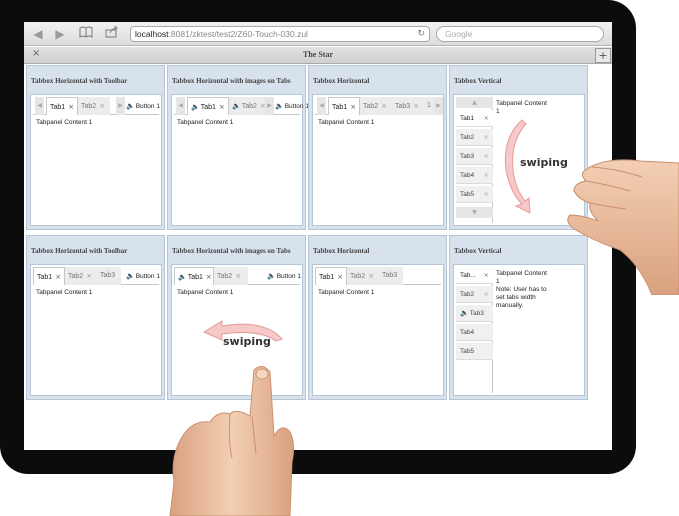 The height and width of the screenshot is (516, 679). I want to click on tab-5: Tab5 ×, so click(474, 194).